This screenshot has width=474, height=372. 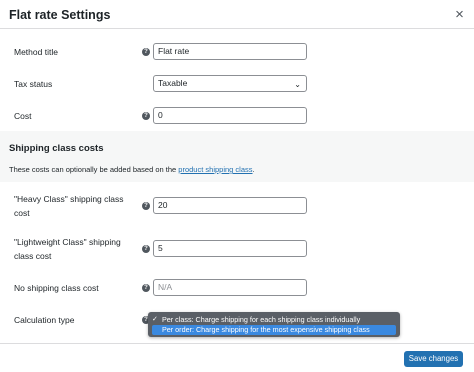 I want to click on cost-label: Cost, so click(x=23, y=116).